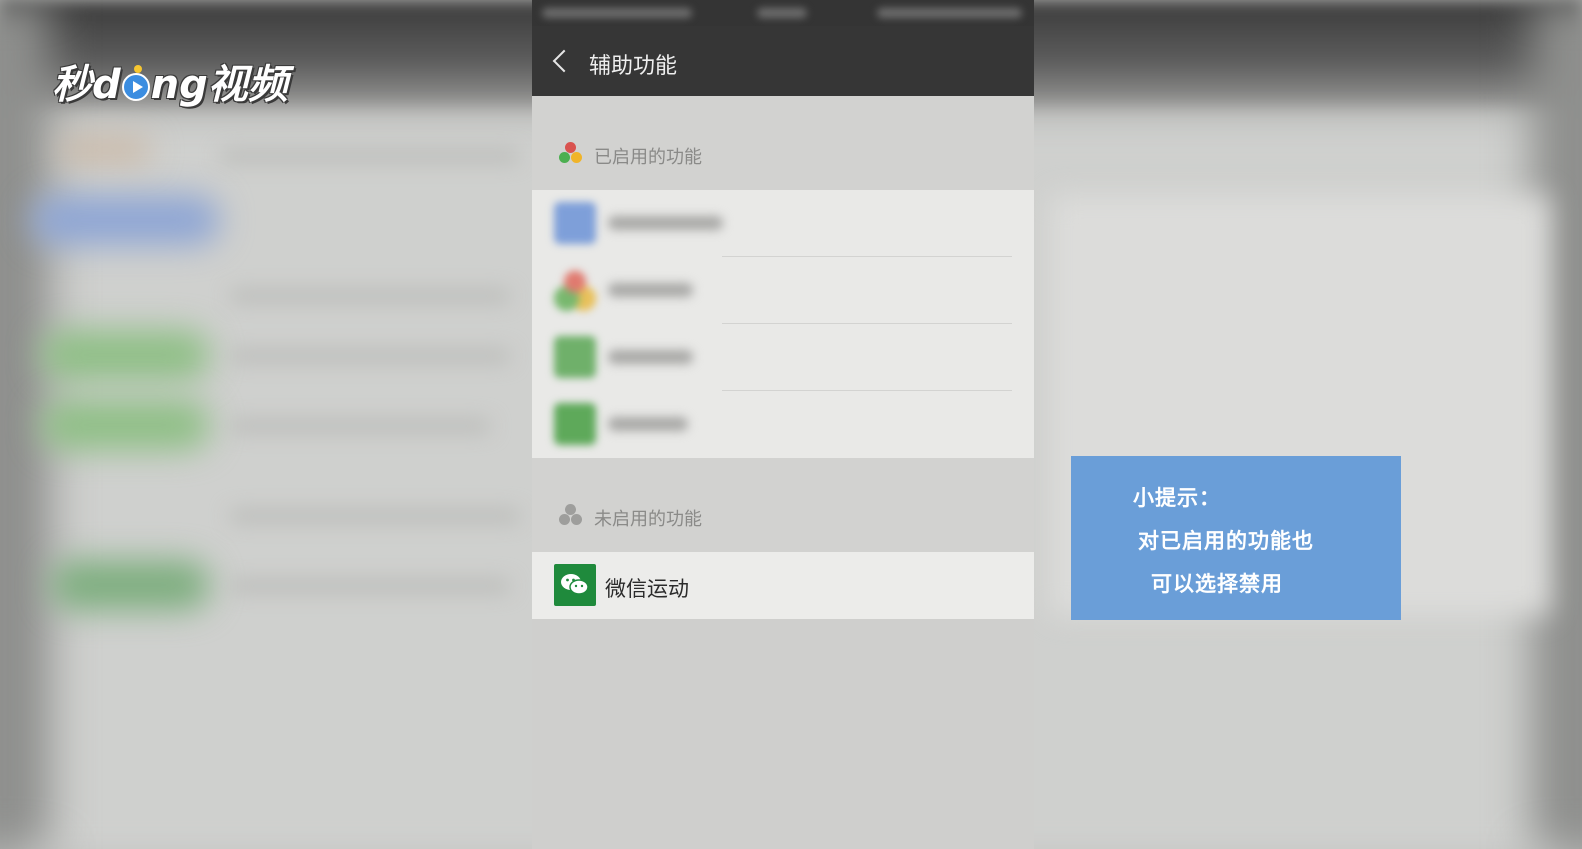 Image resolution: width=1582 pixels, height=849 pixels. I want to click on tip-line-1: 对已启用的功能也, so click(1226, 541).